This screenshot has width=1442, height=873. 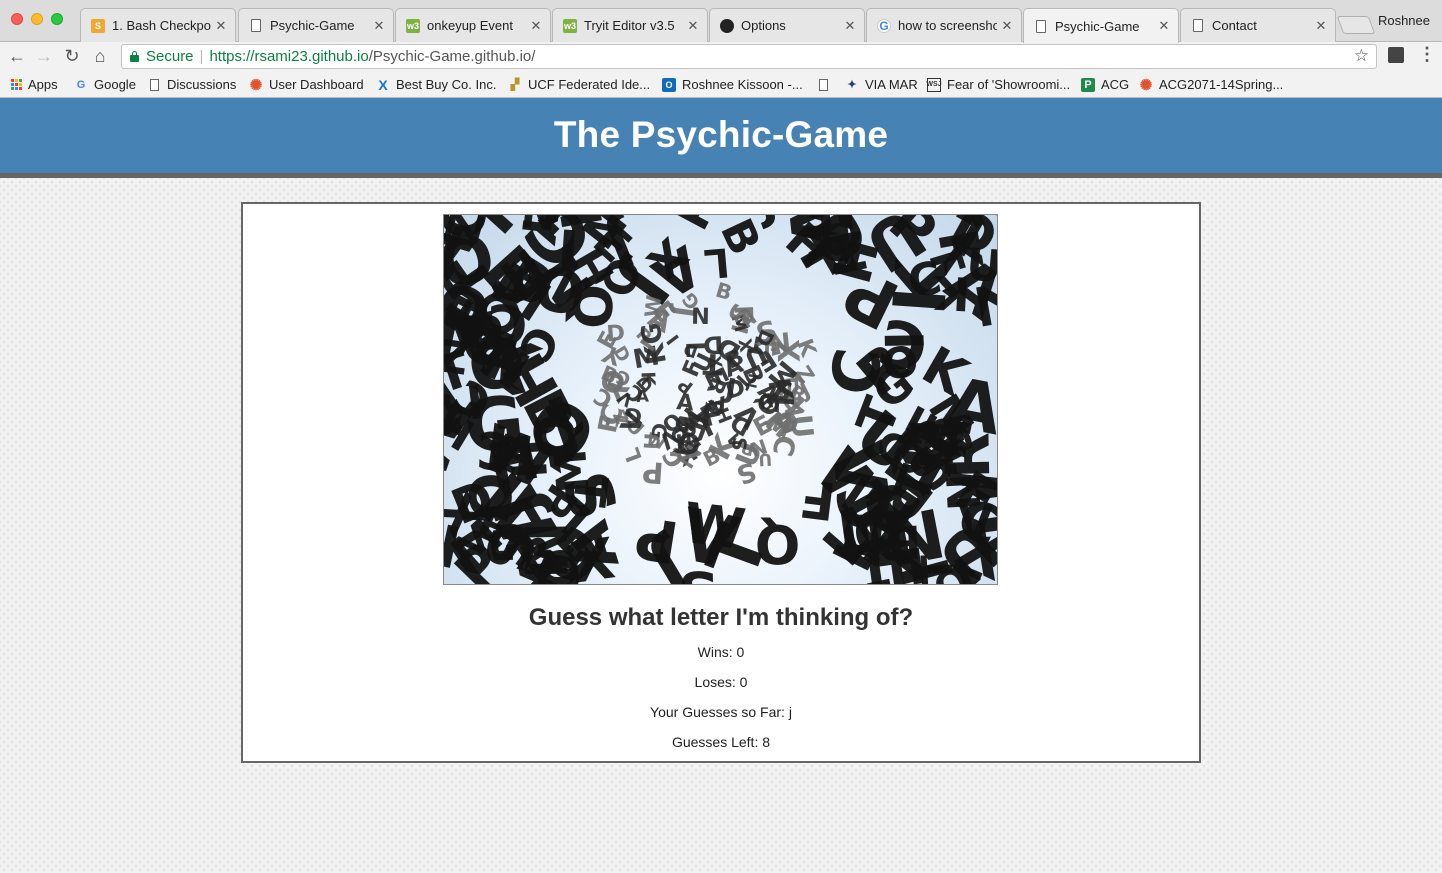 What do you see at coordinates (316, 84) in the screenshot?
I see `bookmark-label: User Dashboard` at bounding box center [316, 84].